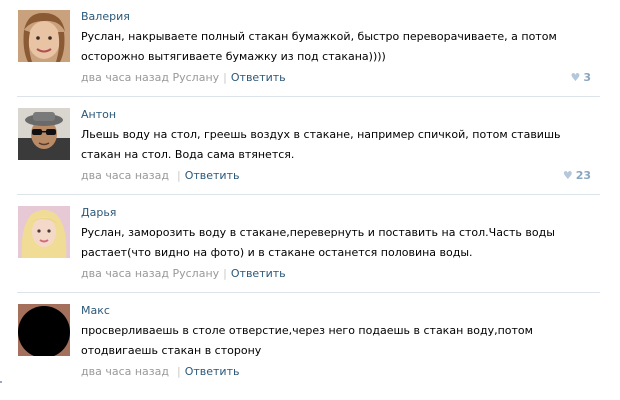 The height and width of the screenshot is (400, 620). What do you see at coordinates (587, 77) in the screenshot?
I see `like-count: 3` at bounding box center [587, 77].